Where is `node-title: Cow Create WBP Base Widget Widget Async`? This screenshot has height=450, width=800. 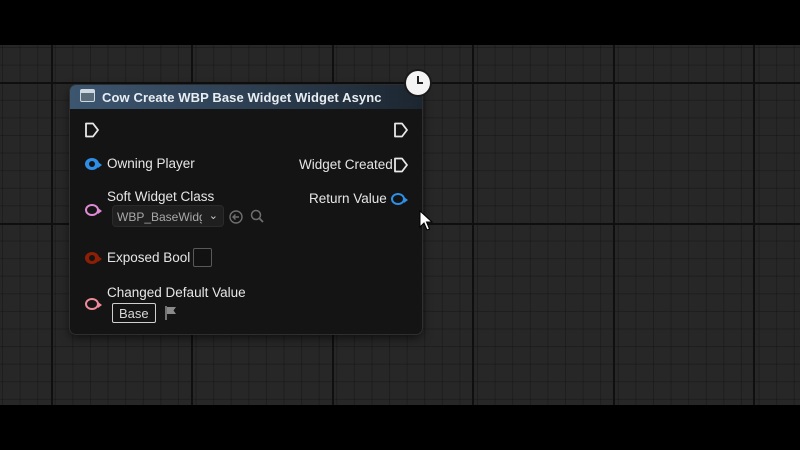
node-title: Cow Create WBP Base Widget Widget Async is located at coordinates (242, 97).